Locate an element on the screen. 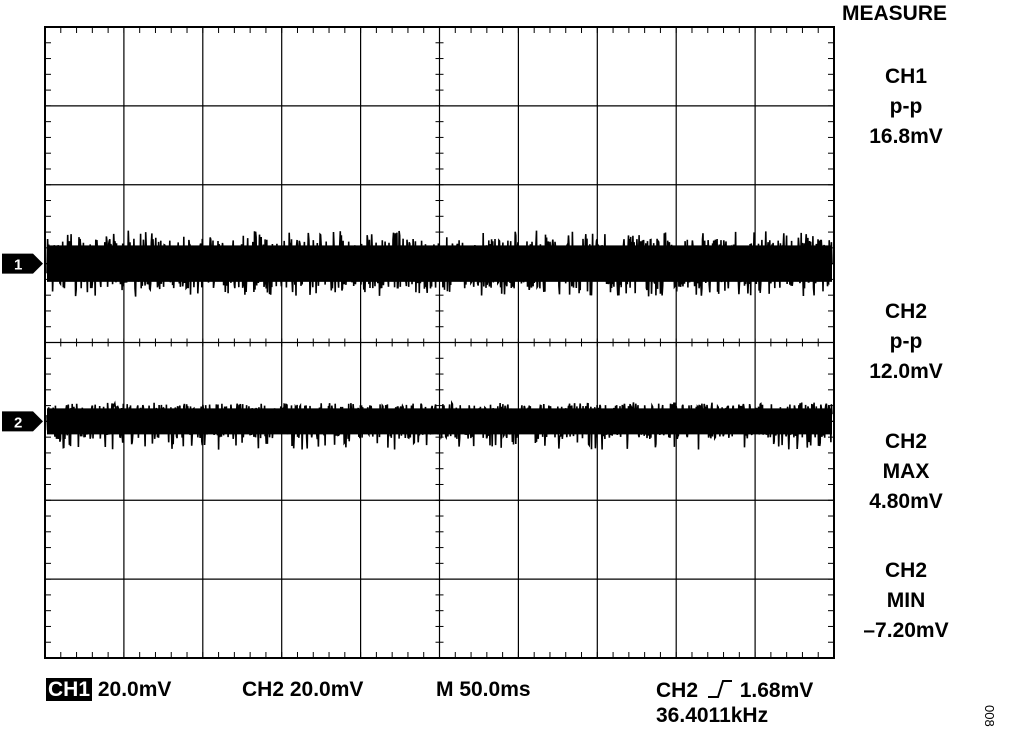  ch2-scale: CH2 20.0mV is located at coordinates (303, 689).